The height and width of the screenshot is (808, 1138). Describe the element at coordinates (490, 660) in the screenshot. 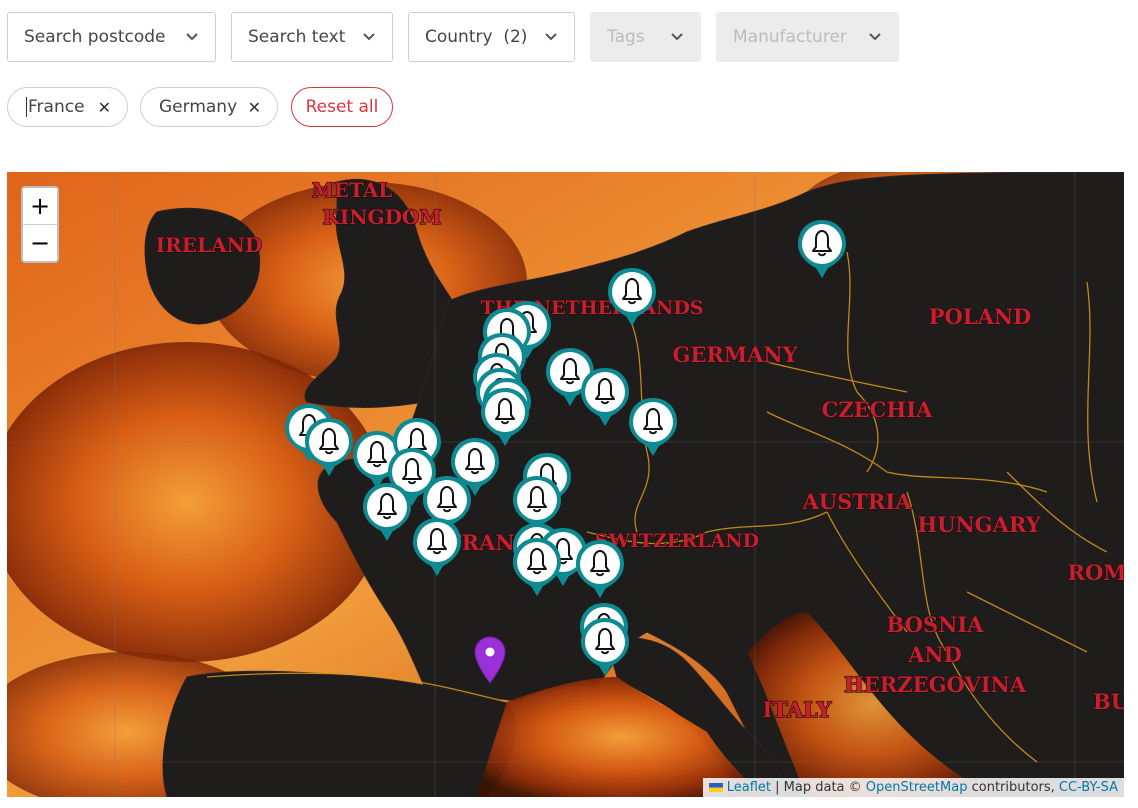

I see `map-pin-icon` at that location.